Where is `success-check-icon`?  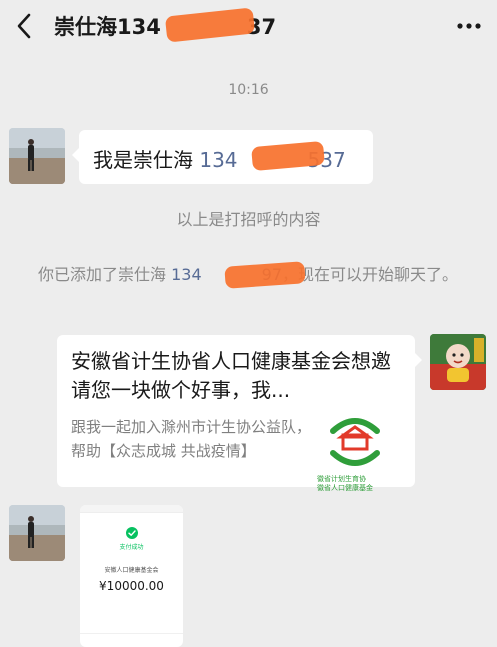 success-check-icon is located at coordinates (131, 533).